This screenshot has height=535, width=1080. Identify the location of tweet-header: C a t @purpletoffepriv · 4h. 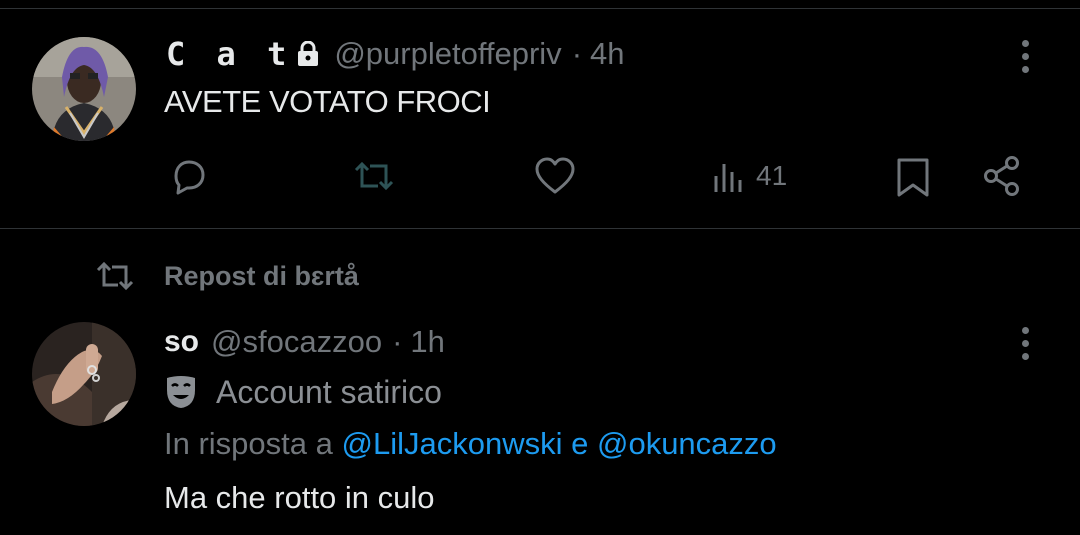
(395, 54).